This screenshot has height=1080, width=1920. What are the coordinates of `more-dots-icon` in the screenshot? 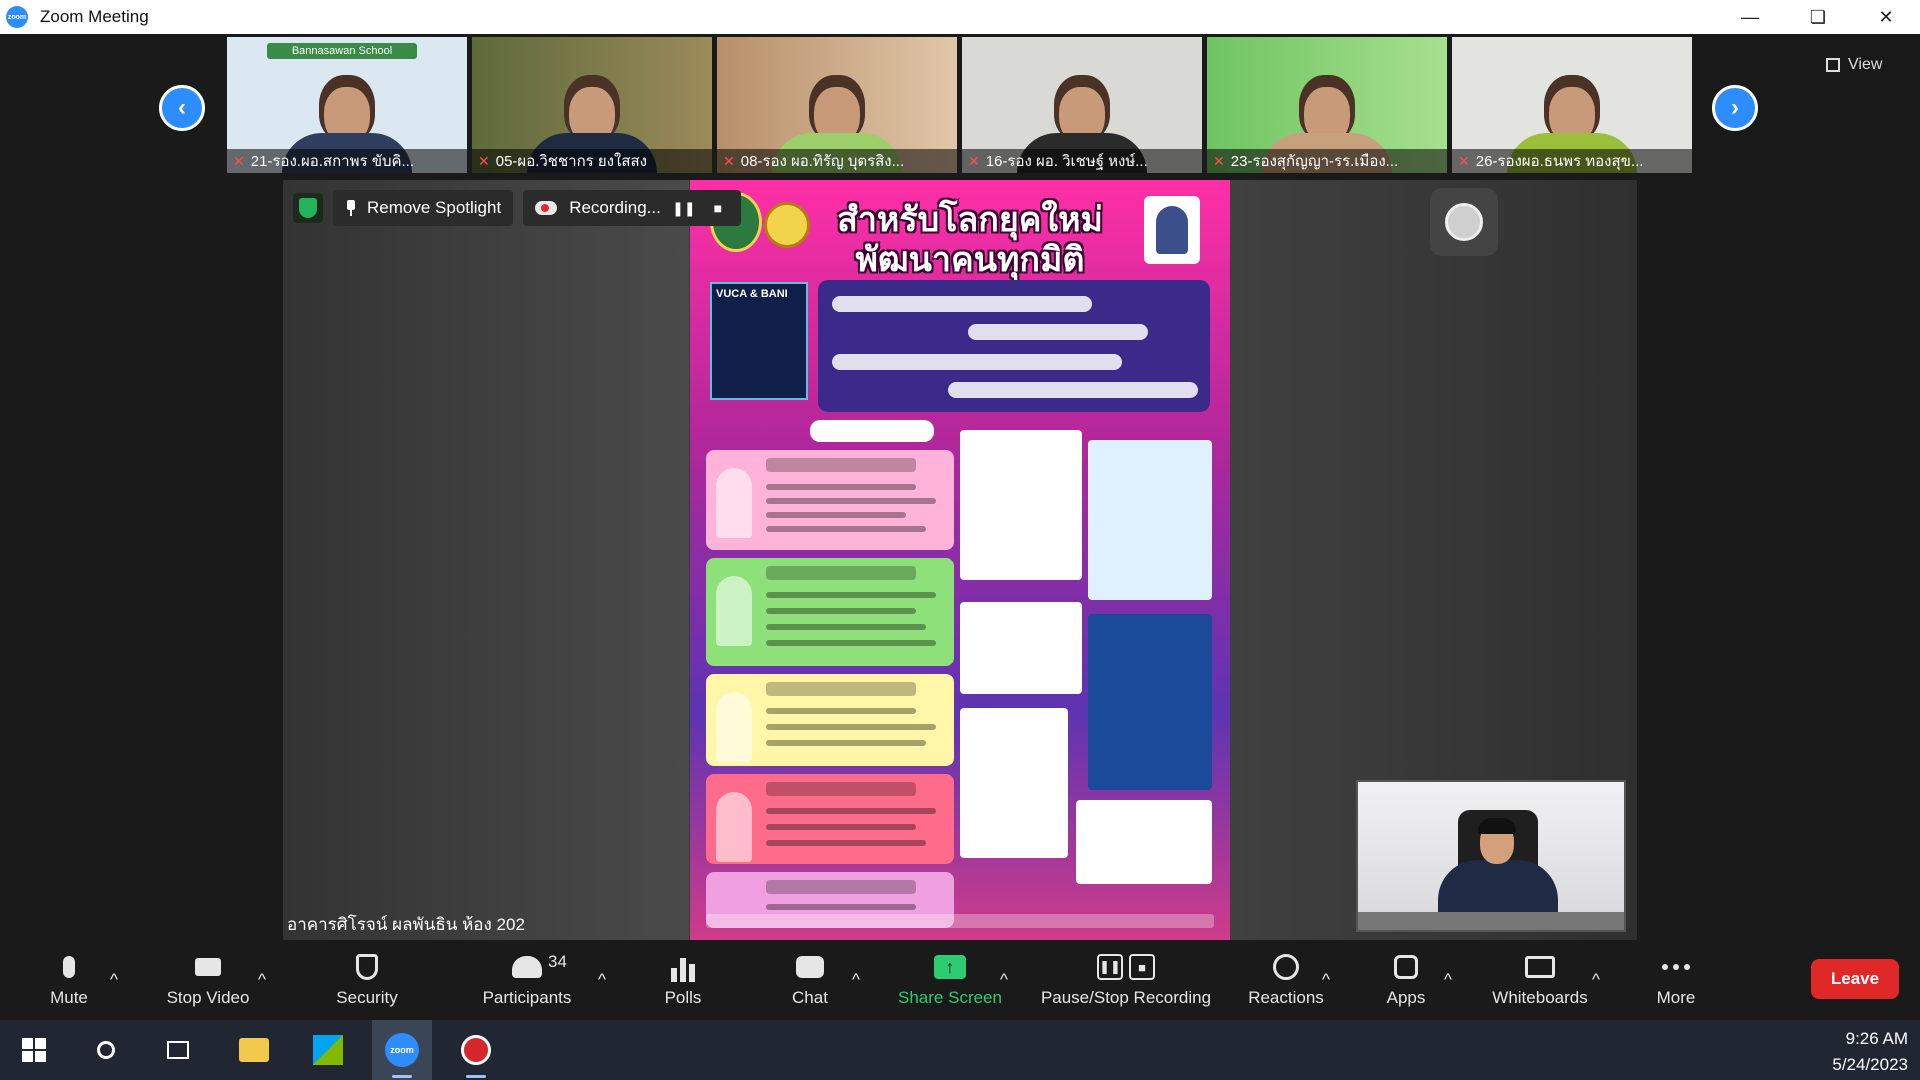 It's located at (1676, 967).